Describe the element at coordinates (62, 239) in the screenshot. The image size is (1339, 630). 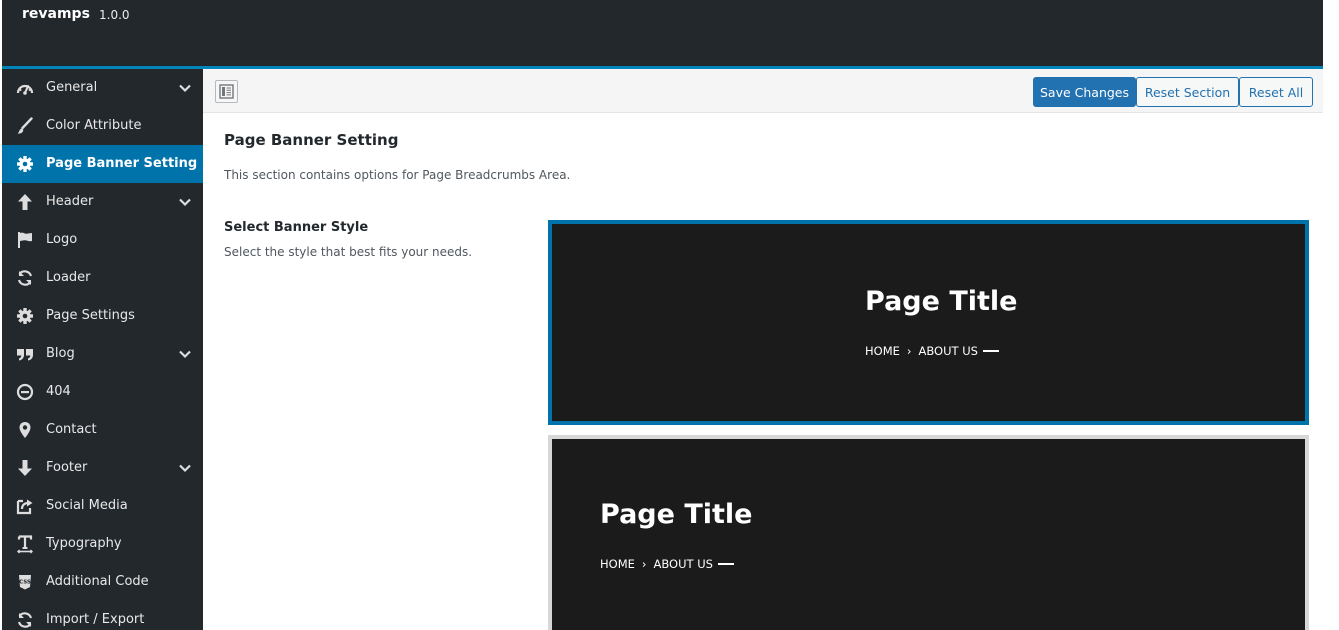
I see `sidebar-item-label: Logo` at that location.